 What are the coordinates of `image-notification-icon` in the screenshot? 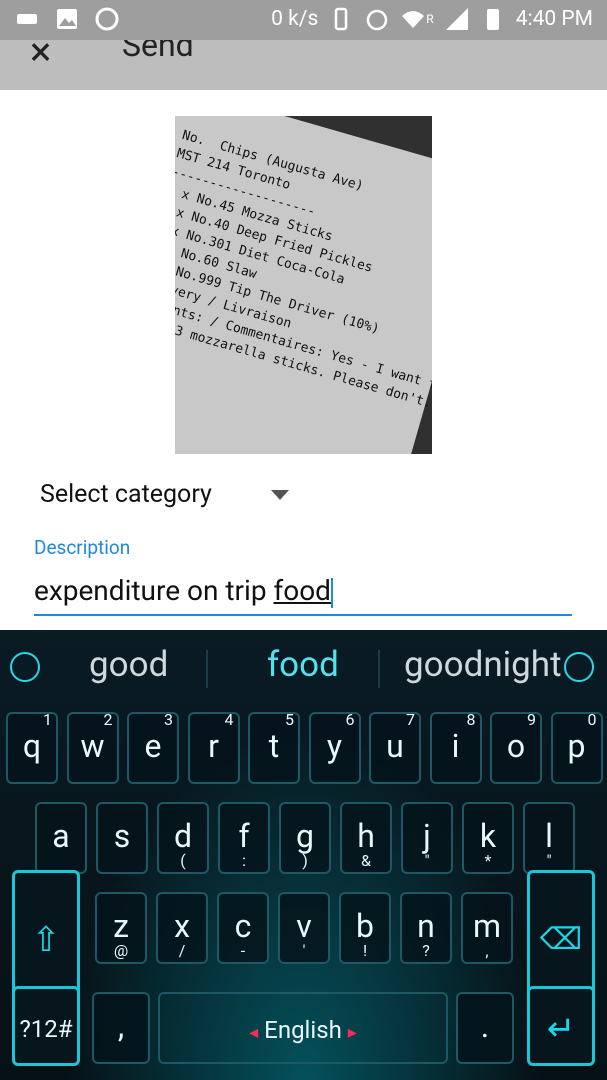 It's located at (67, 19).